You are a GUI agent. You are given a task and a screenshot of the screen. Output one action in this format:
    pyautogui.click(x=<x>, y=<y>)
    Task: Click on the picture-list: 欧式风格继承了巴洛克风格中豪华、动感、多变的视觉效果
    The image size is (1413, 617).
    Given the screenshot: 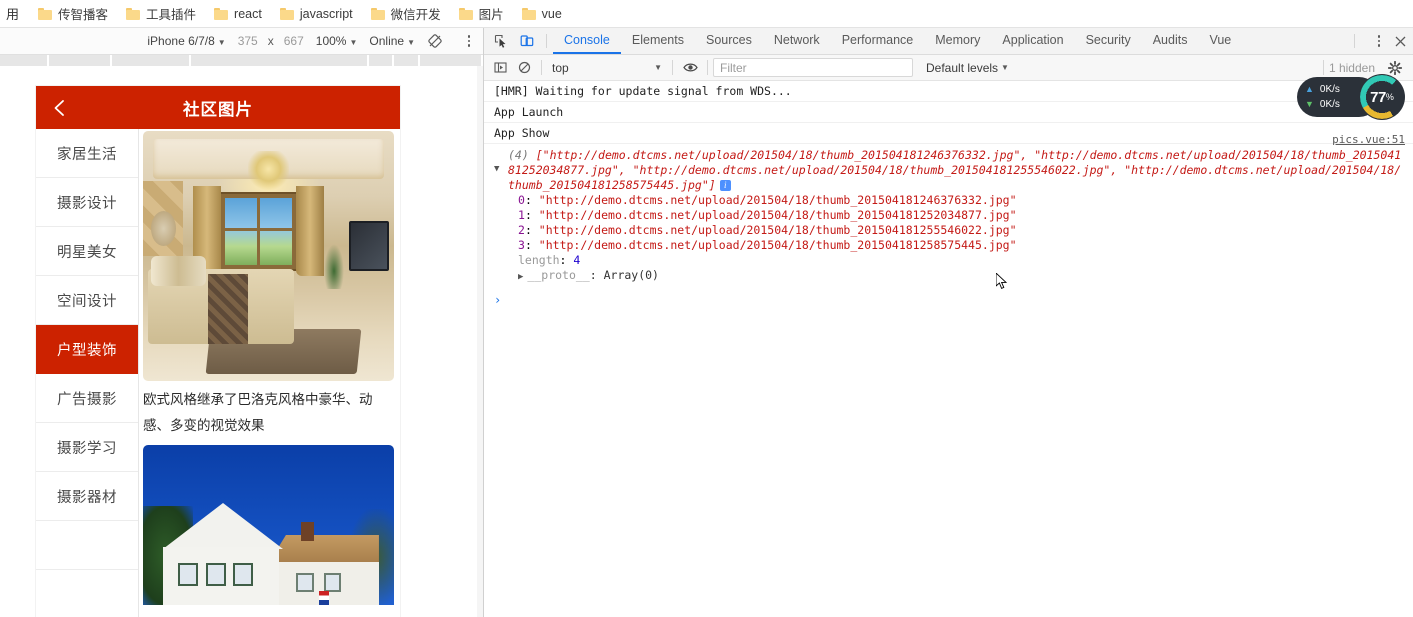 What is the action you would take?
    pyautogui.click(x=269, y=373)
    